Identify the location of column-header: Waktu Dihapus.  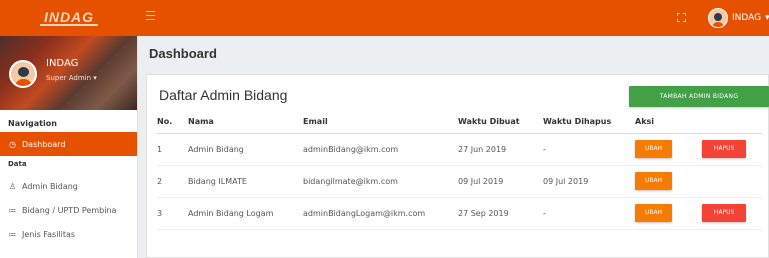
(589, 122).